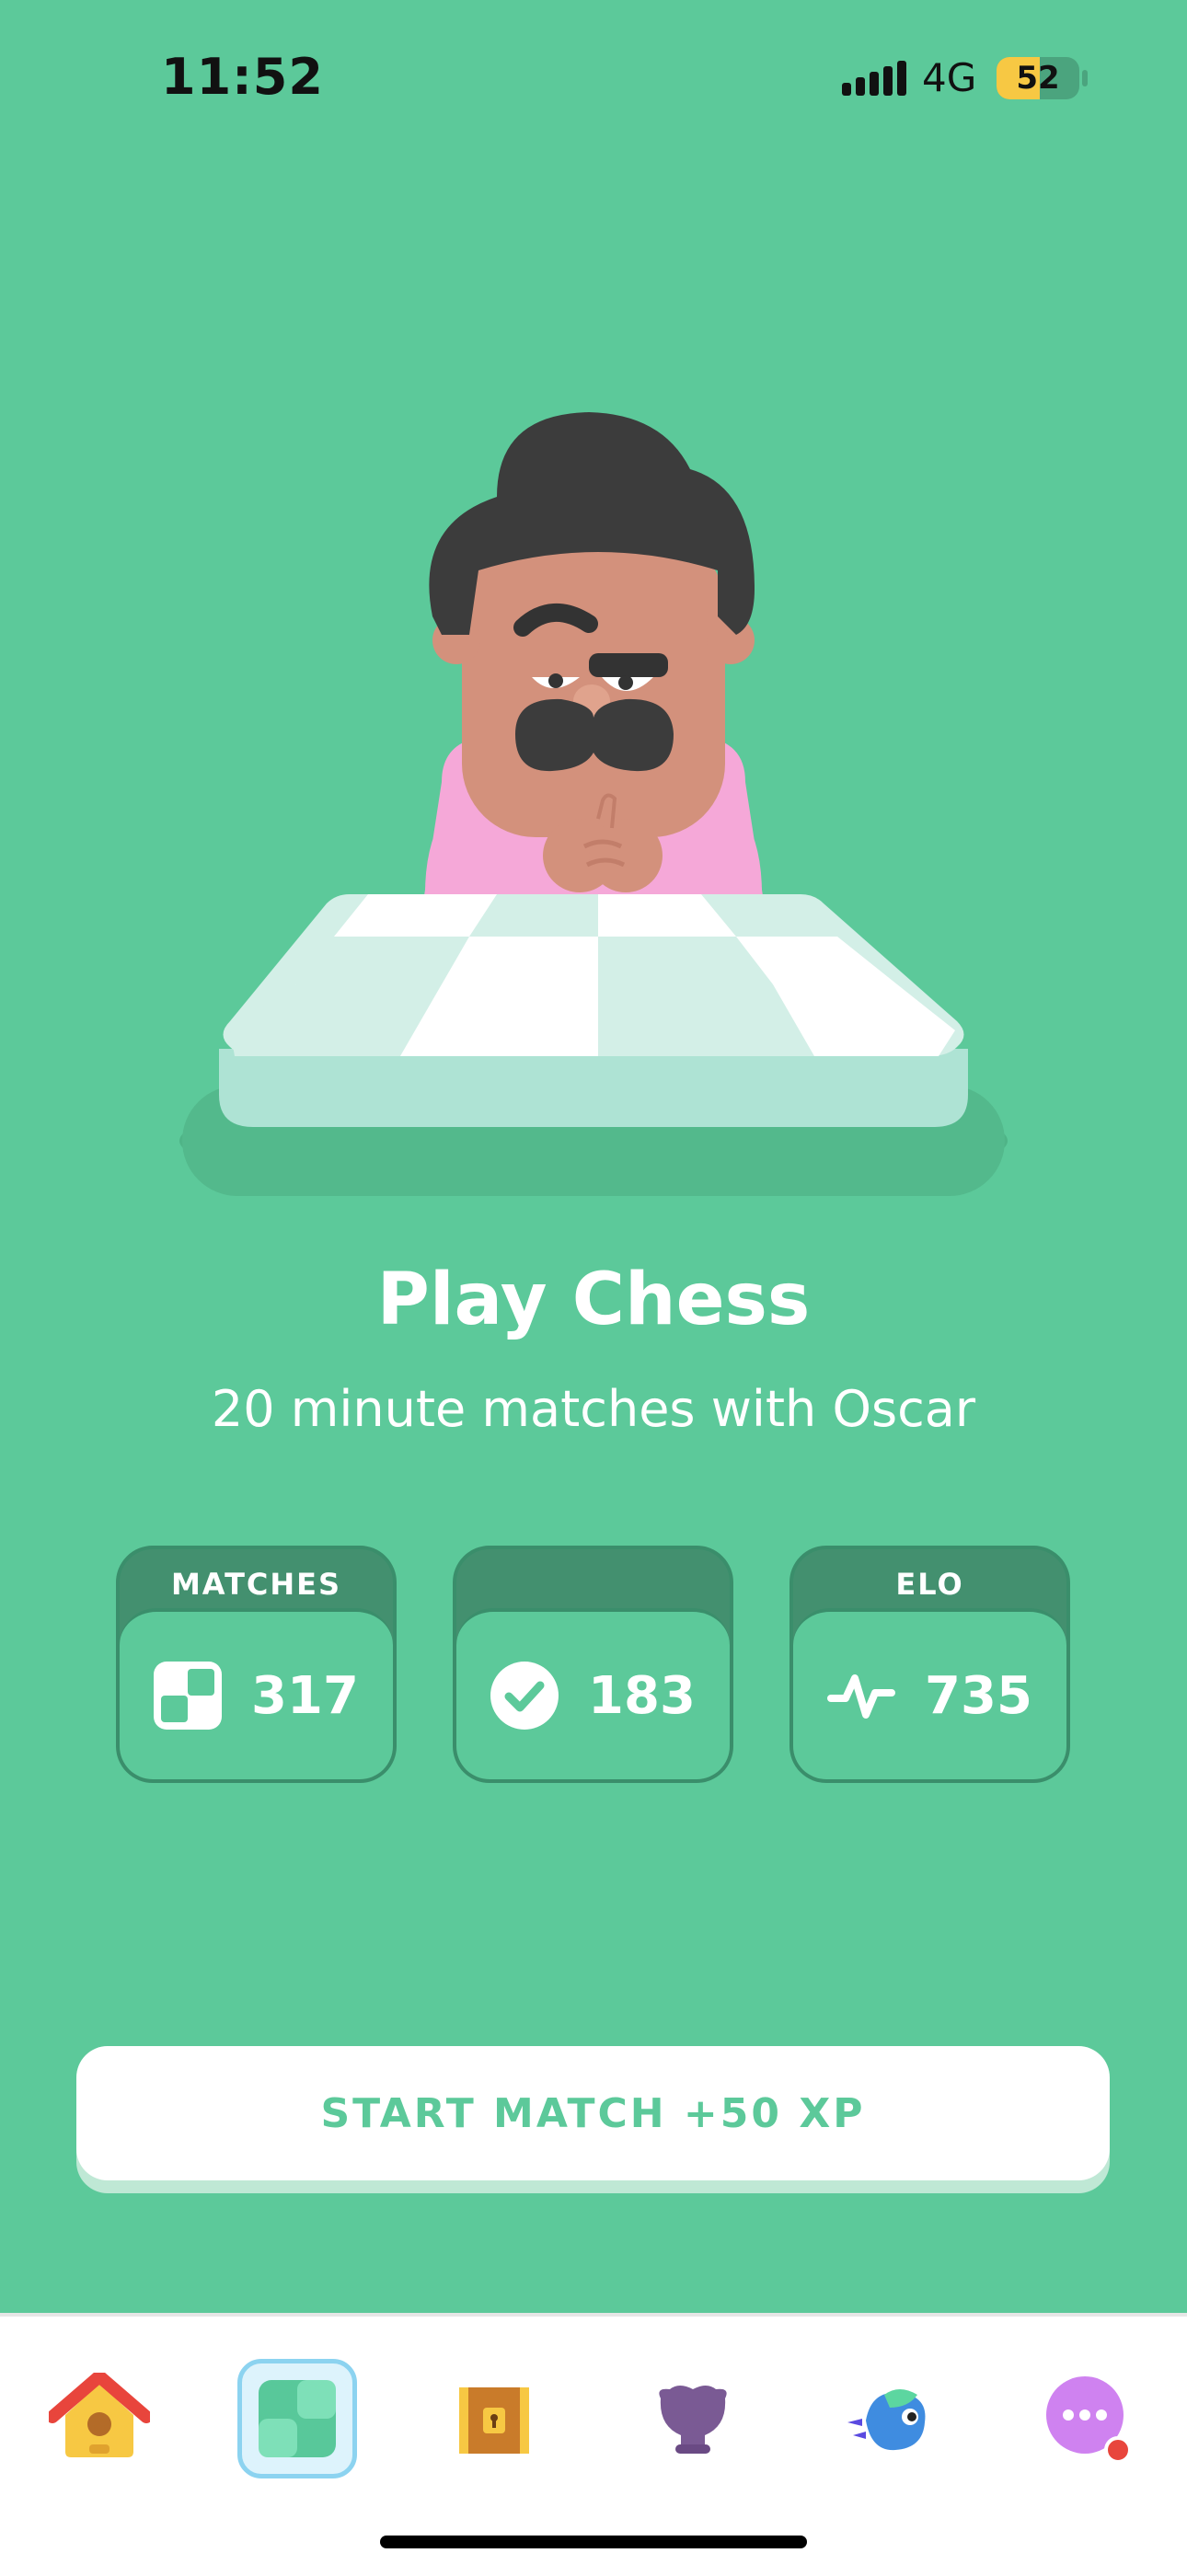 The width and height of the screenshot is (1187, 2576). What do you see at coordinates (593, 1300) in the screenshot?
I see `page-title: Play Chess` at bounding box center [593, 1300].